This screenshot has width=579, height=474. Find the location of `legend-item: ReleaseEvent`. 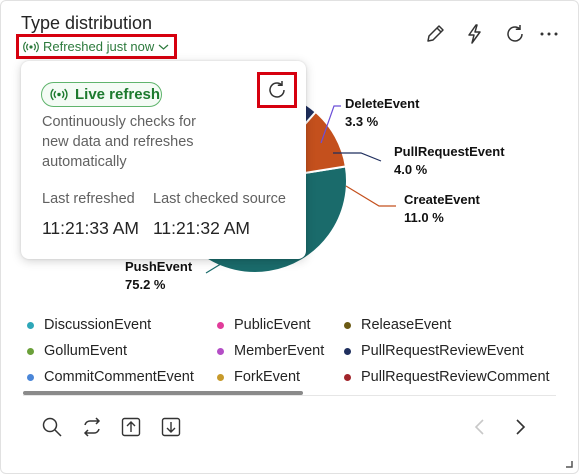

legend-item: ReleaseEvent is located at coordinates (397, 325).